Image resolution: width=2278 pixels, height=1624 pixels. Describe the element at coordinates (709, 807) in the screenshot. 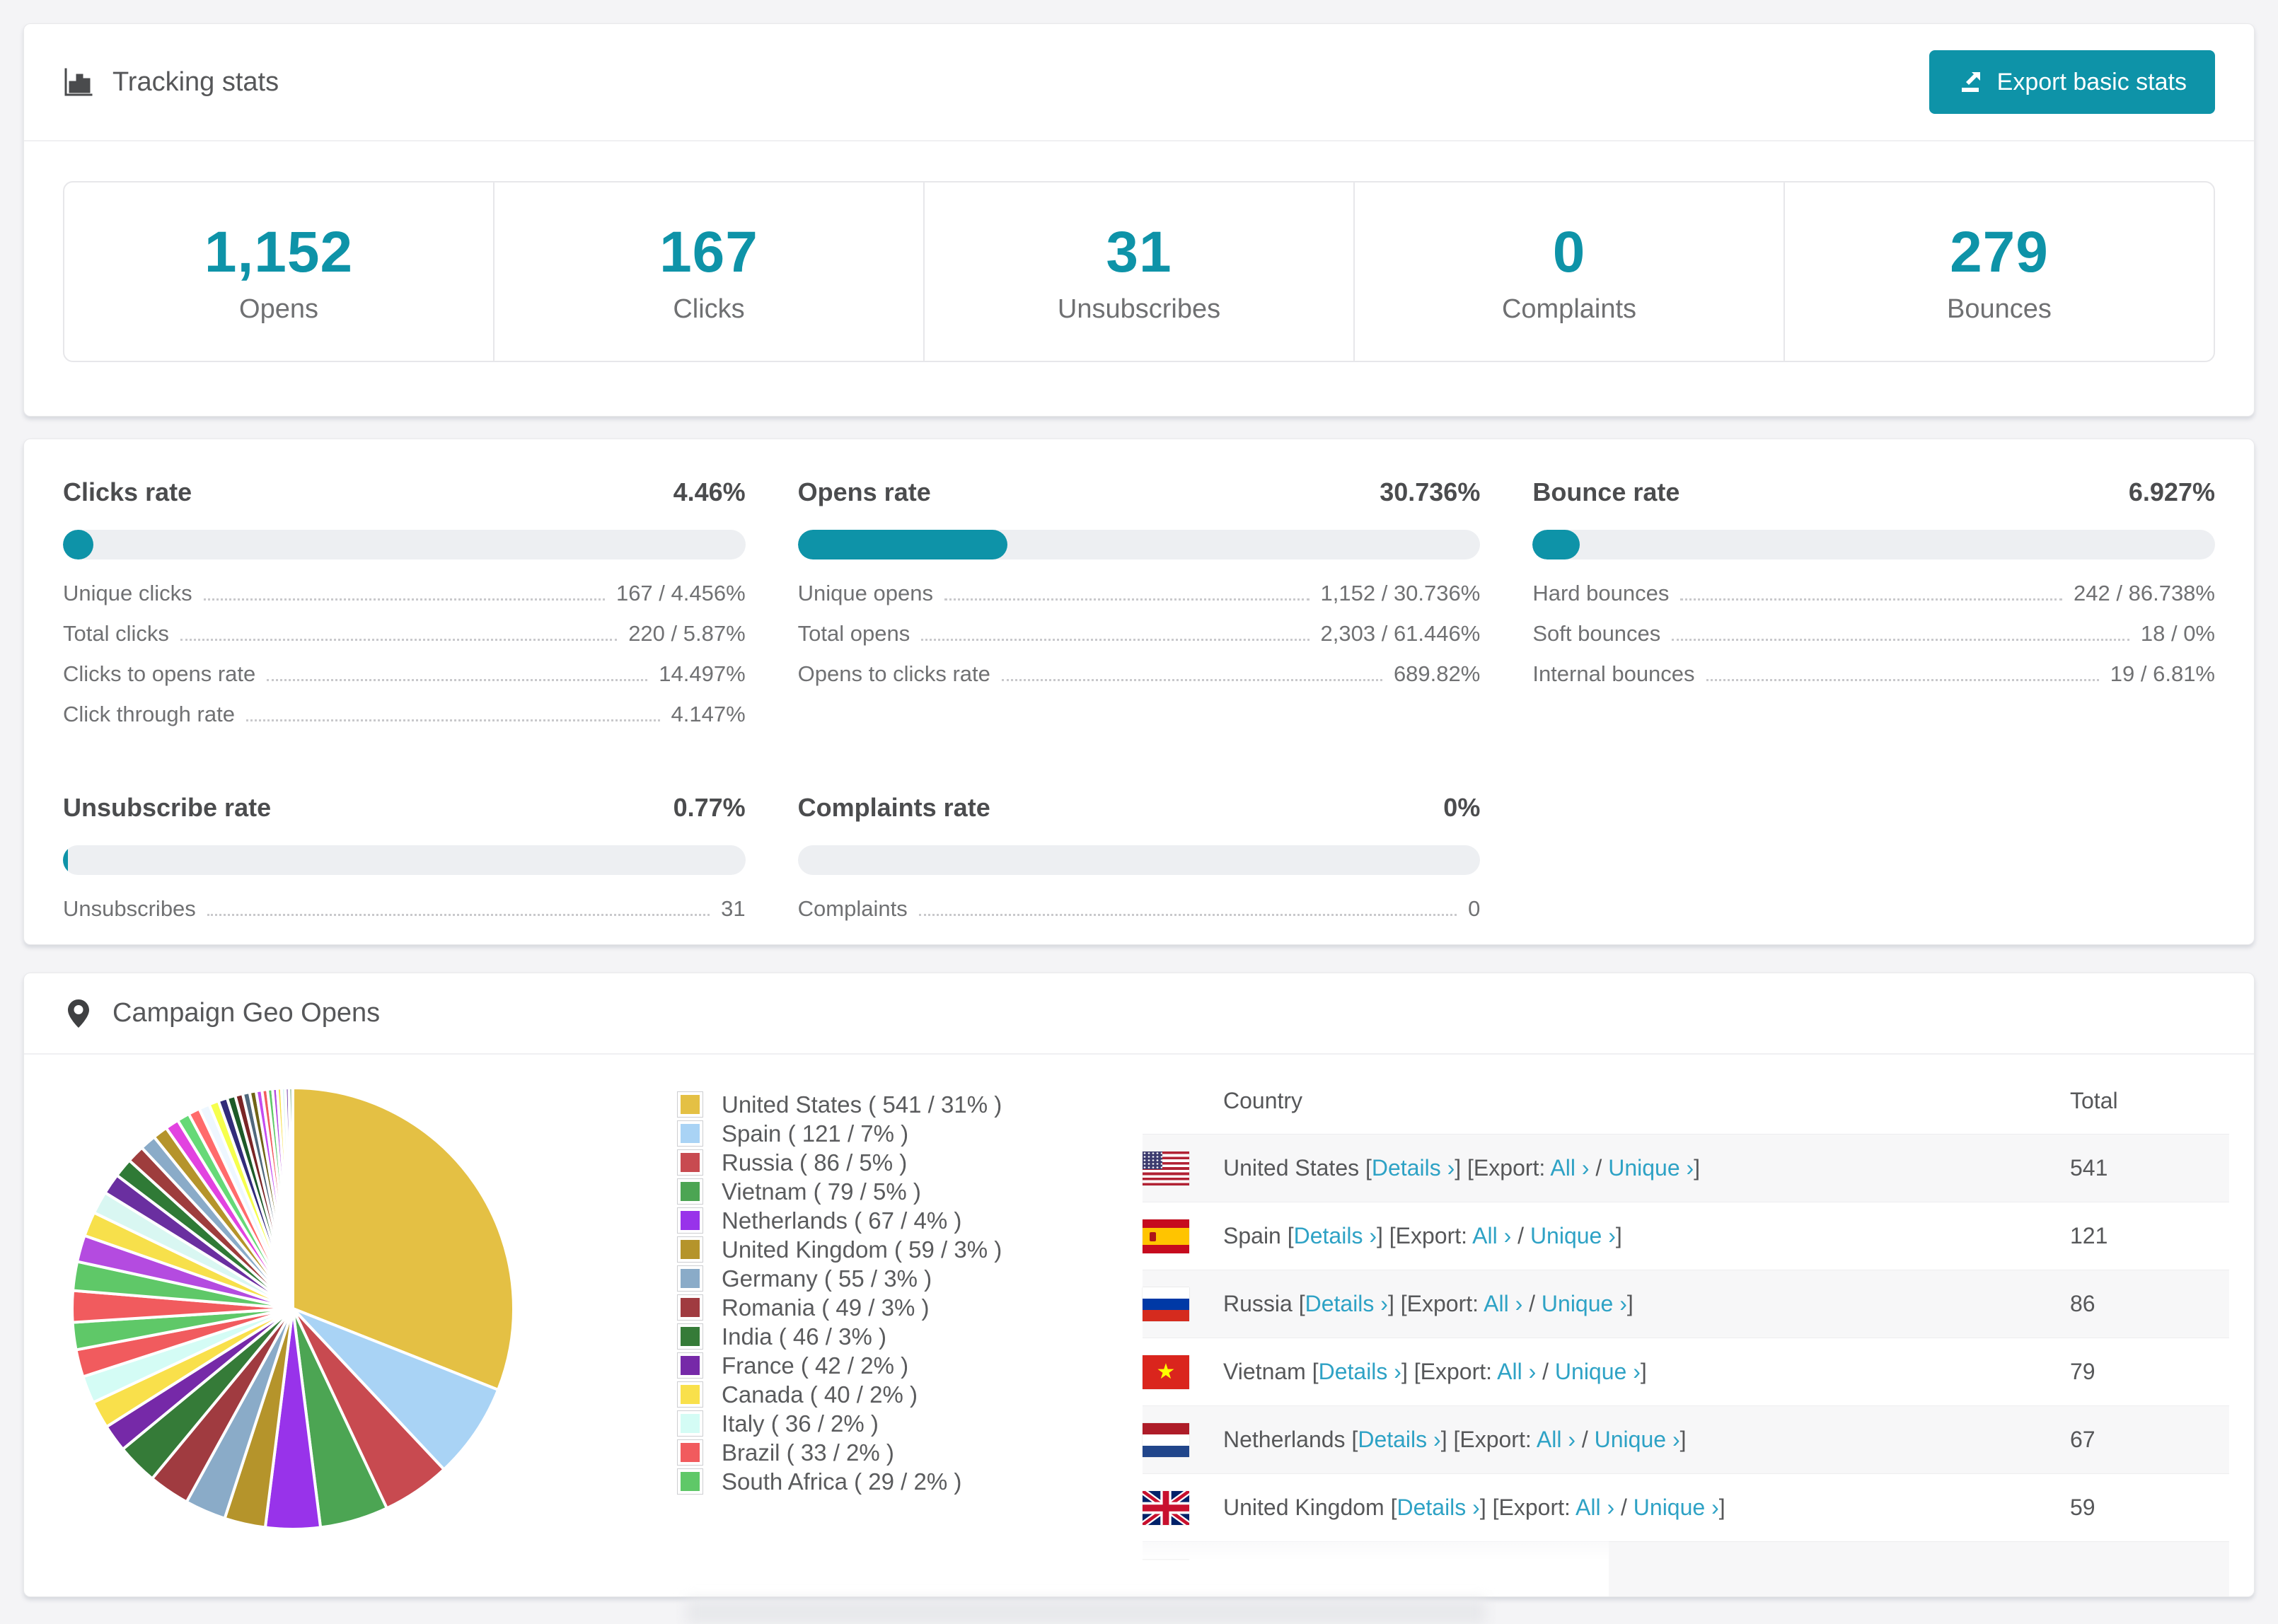

I see `rate-value: 0.77%` at that location.